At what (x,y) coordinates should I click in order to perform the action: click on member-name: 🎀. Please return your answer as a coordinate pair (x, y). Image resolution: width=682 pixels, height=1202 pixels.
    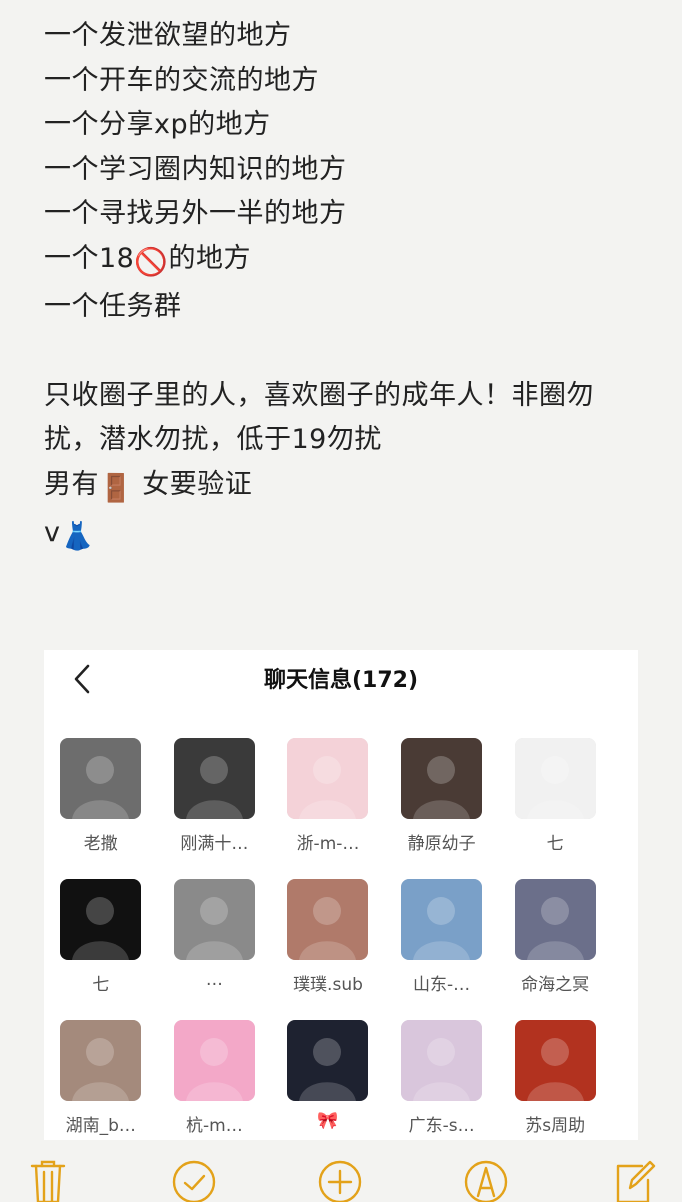
    Looking at the image, I should click on (328, 1121).